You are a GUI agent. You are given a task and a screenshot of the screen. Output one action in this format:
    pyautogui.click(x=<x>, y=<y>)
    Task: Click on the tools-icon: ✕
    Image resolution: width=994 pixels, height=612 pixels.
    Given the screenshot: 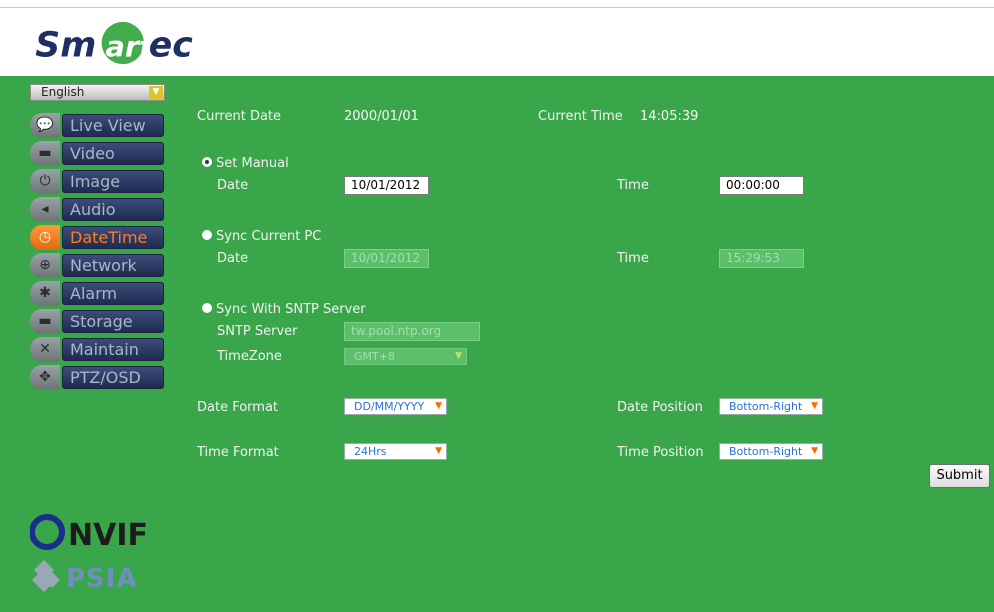 What is the action you would take?
    pyautogui.click(x=45, y=349)
    